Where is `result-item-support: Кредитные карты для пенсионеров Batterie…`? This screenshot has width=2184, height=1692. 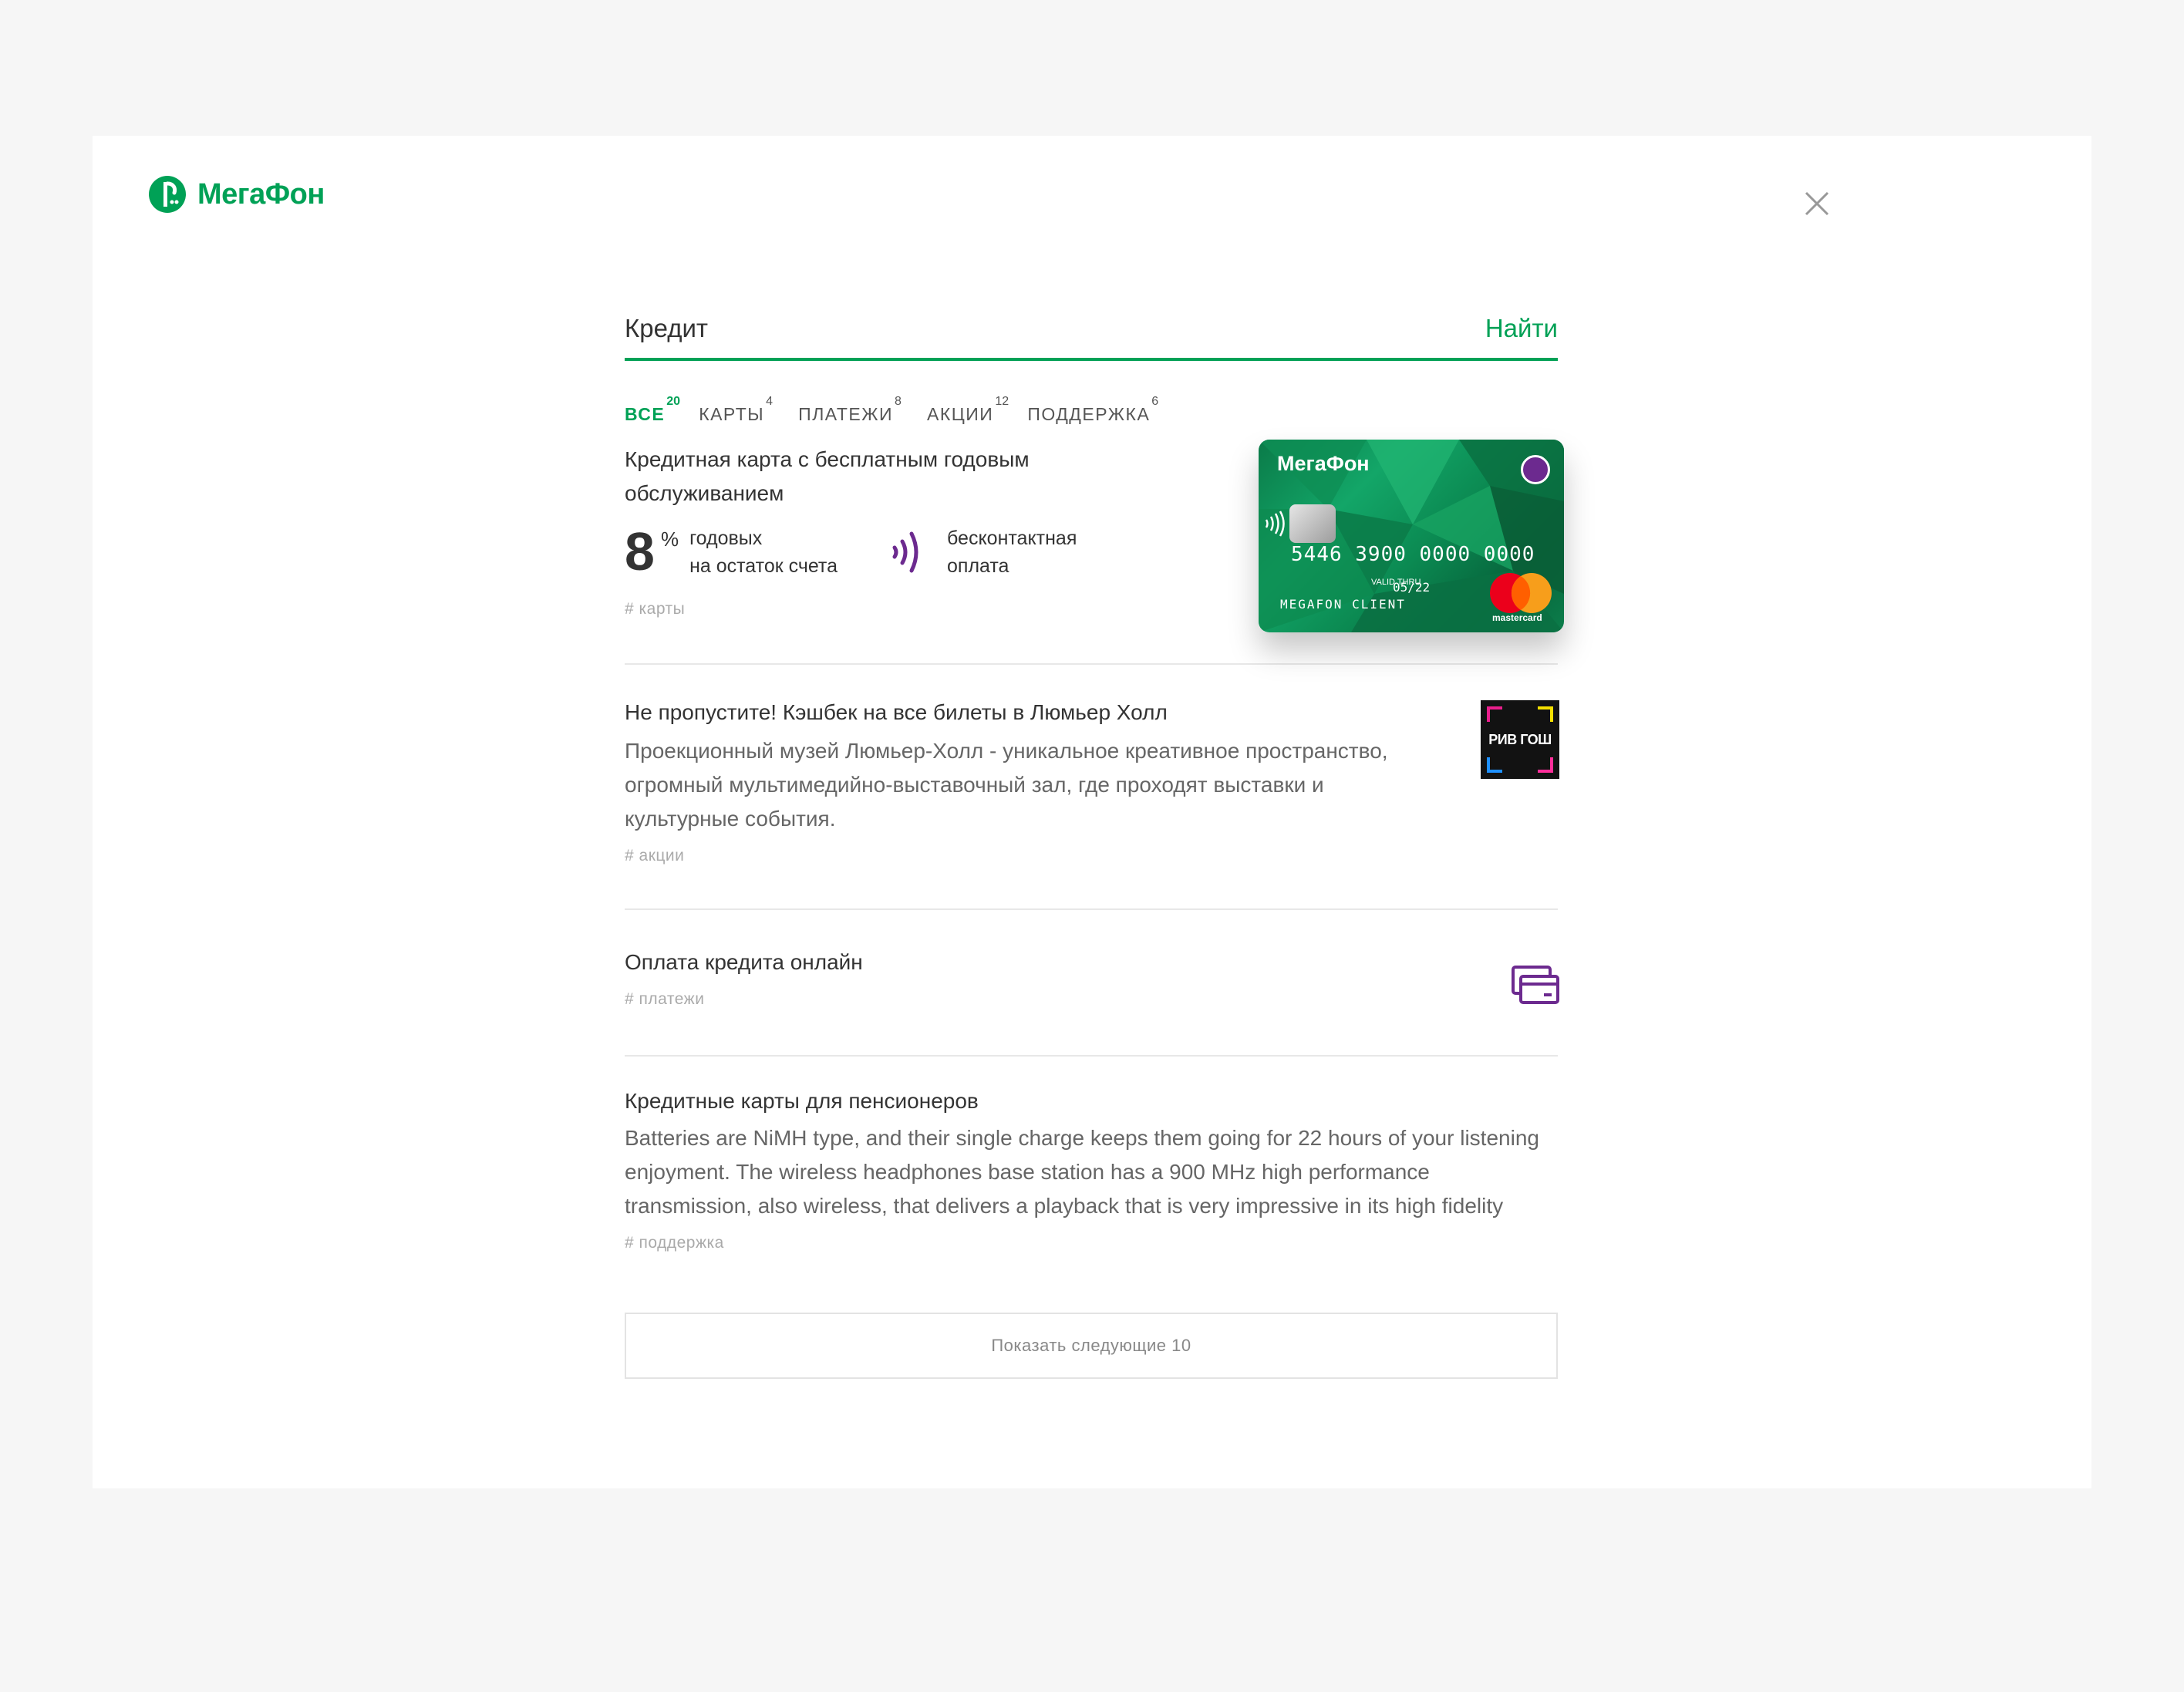 result-item-support: Кредитные карты для пенсионеров Batterie… is located at coordinates (1092, 1157).